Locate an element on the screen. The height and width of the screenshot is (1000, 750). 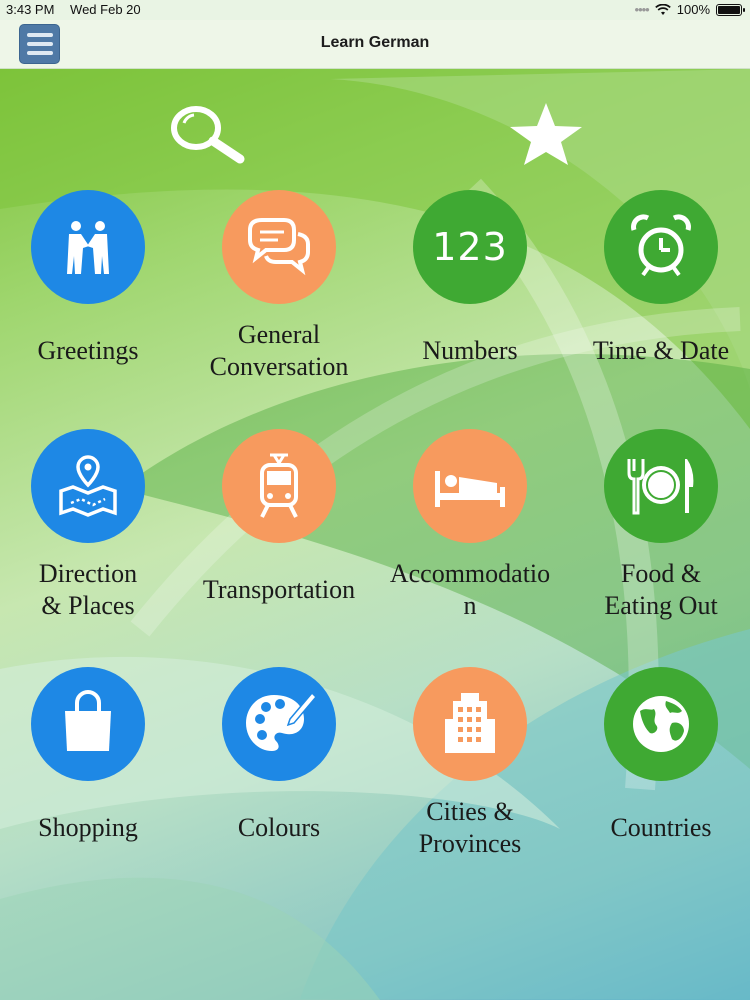
building-icon is located at coordinates (470, 723).